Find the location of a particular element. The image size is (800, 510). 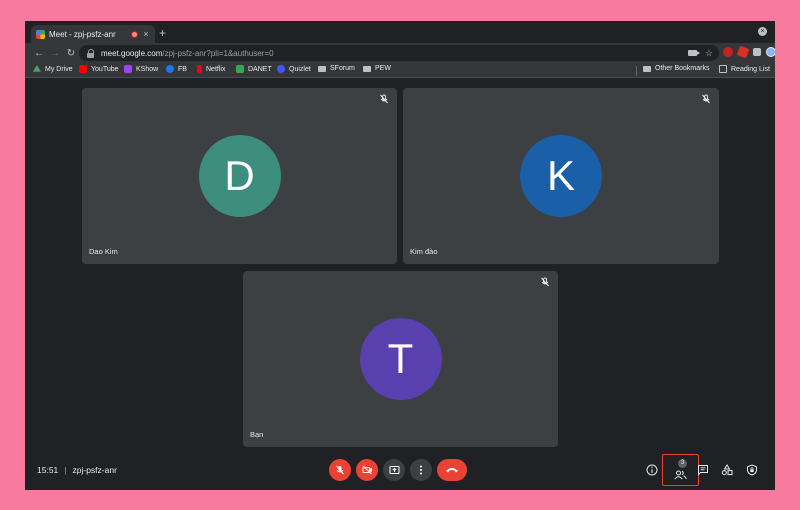

participant-avatar: D is located at coordinates (239, 176).